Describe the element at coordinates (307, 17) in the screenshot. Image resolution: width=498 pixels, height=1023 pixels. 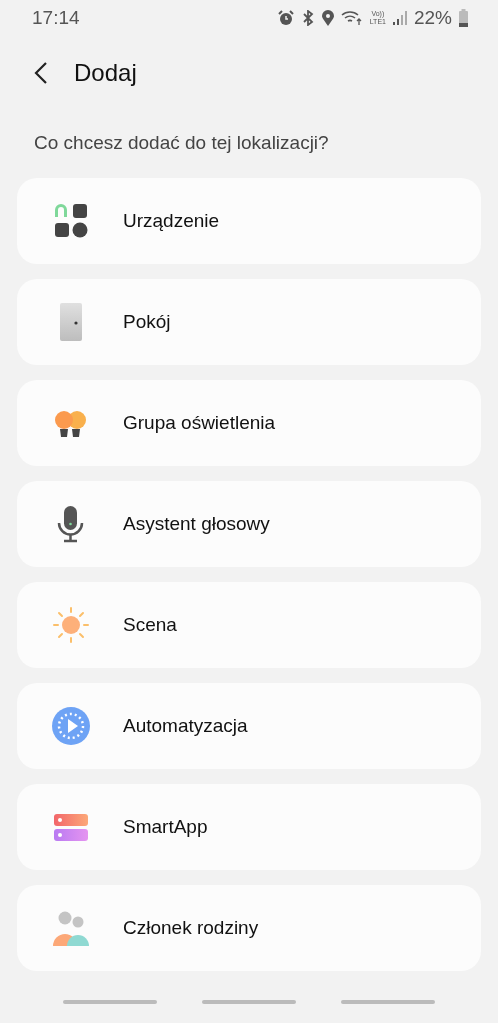
I see `bluetooth-icon` at that location.